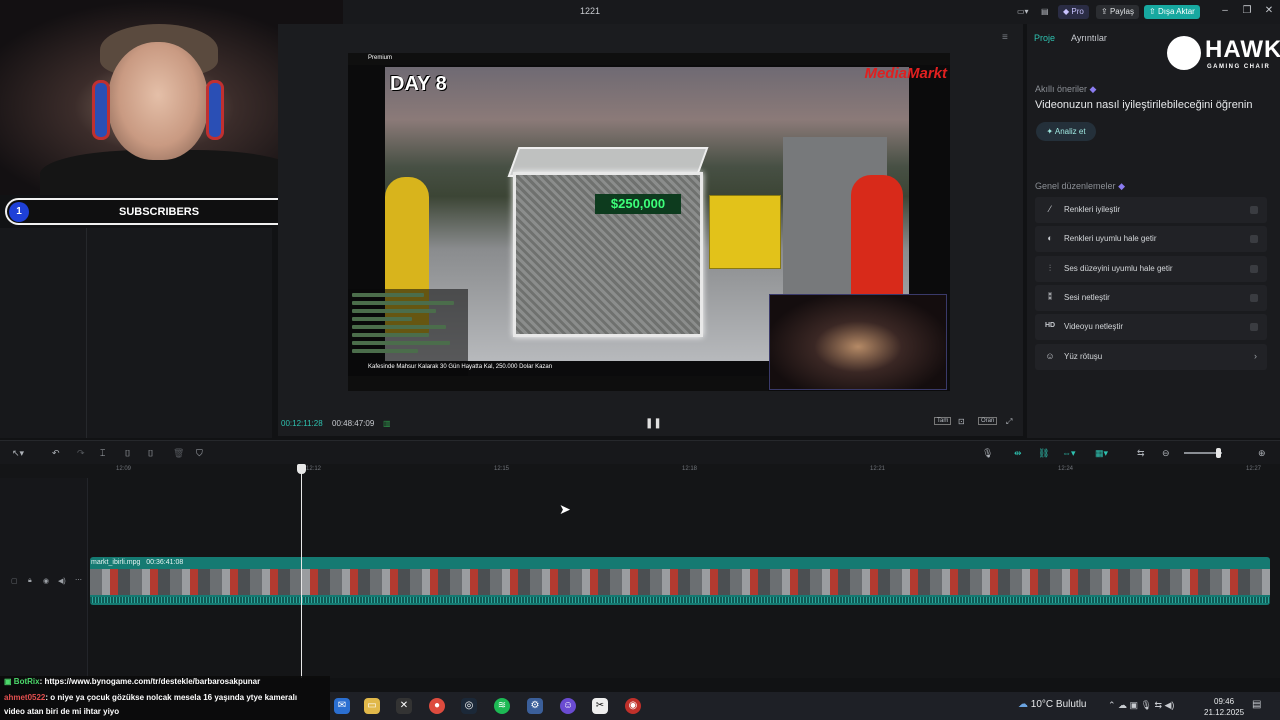 The width and height of the screenshot is (1280, 720). I want to click on restore-icon: ❐, so click(1247, 10).